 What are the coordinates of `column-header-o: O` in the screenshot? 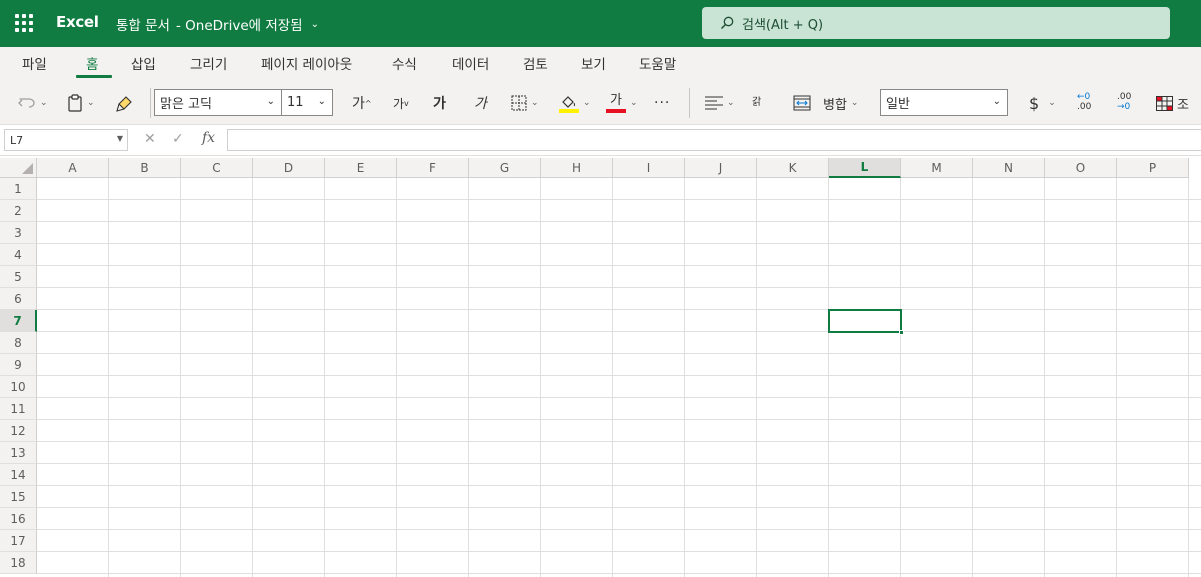 It's located at (1081, 168).